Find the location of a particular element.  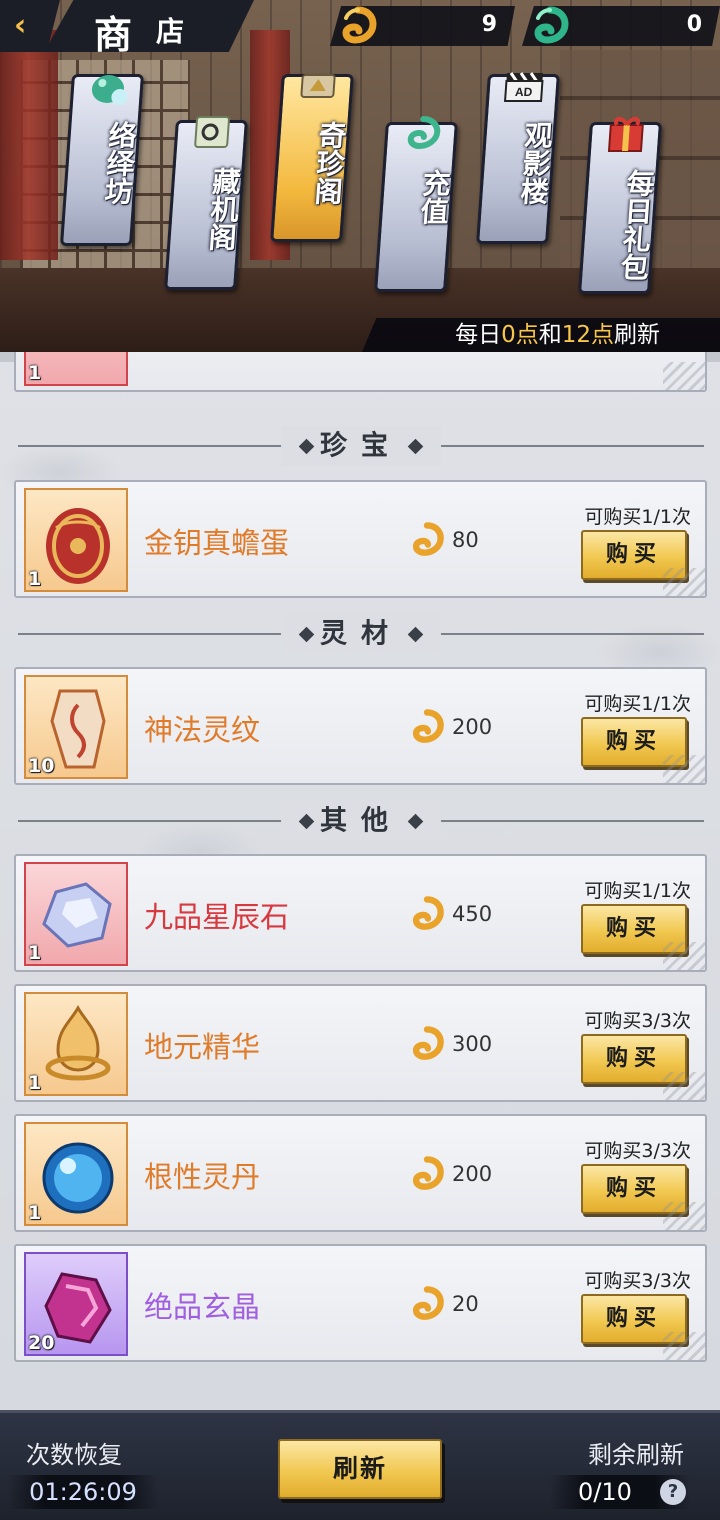

section-header-other: 其他 is located at coordinates (361, 821).